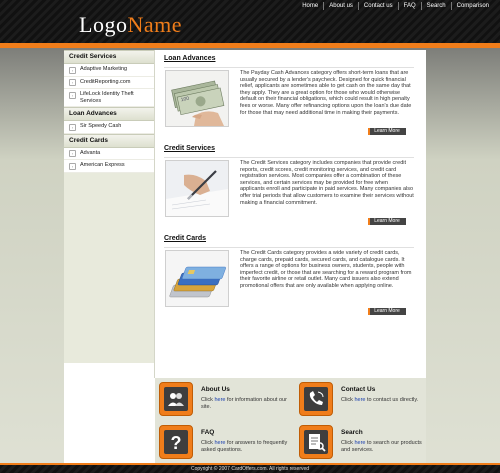  Describe the element at coordinates (102, 165) in the screenshot. I see `sidebar-item-label: American Express` at that location.